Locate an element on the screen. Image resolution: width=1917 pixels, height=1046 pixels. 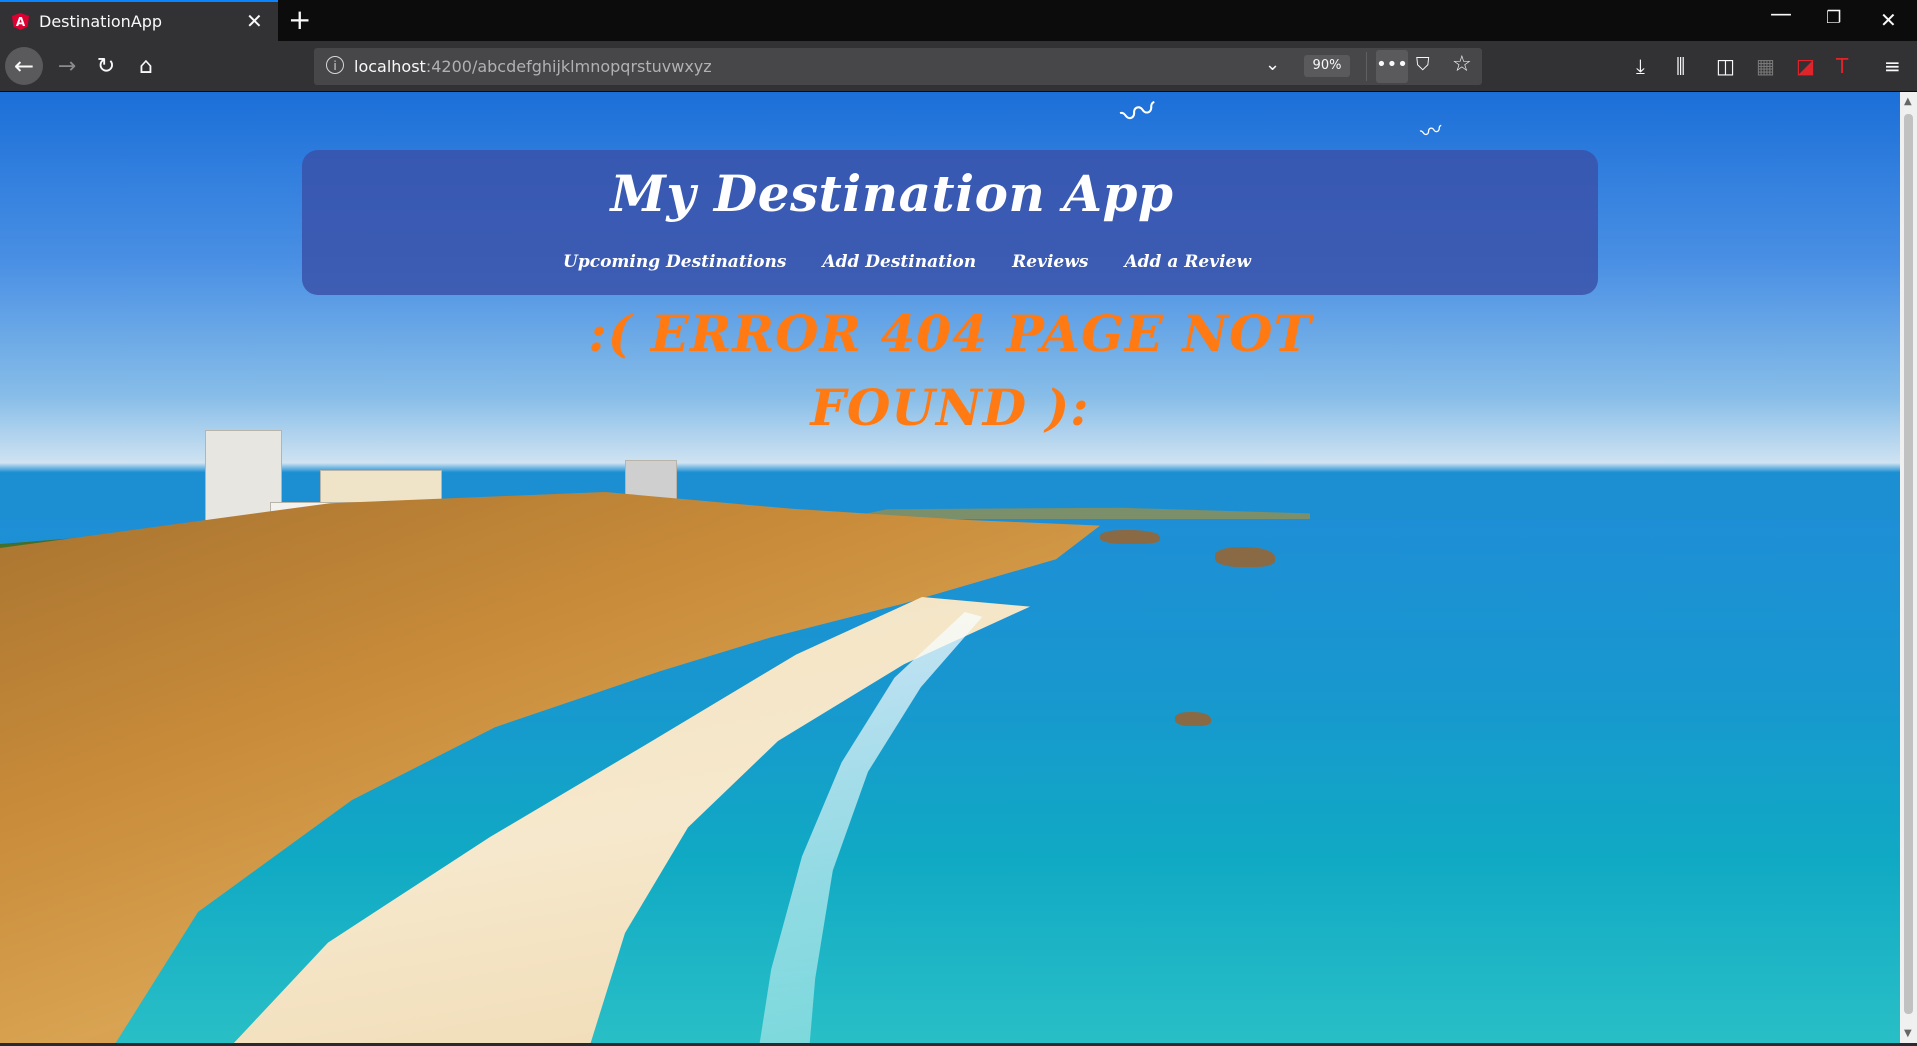
back-arrow-icon: ← is located at coordinates (24, 66).